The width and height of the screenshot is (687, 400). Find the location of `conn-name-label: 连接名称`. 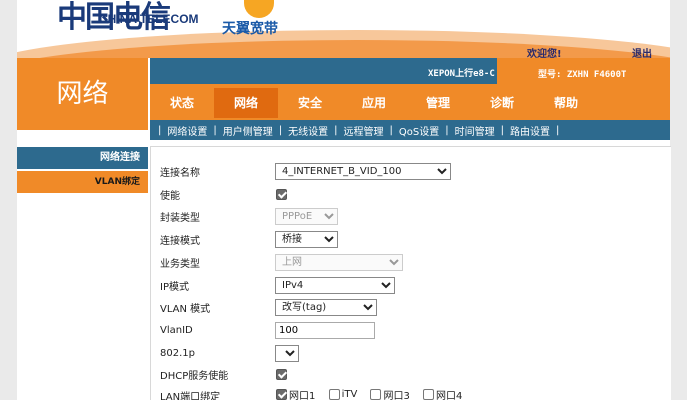

conn-name-label: 连接名称 is located at coordinates (180, 173).